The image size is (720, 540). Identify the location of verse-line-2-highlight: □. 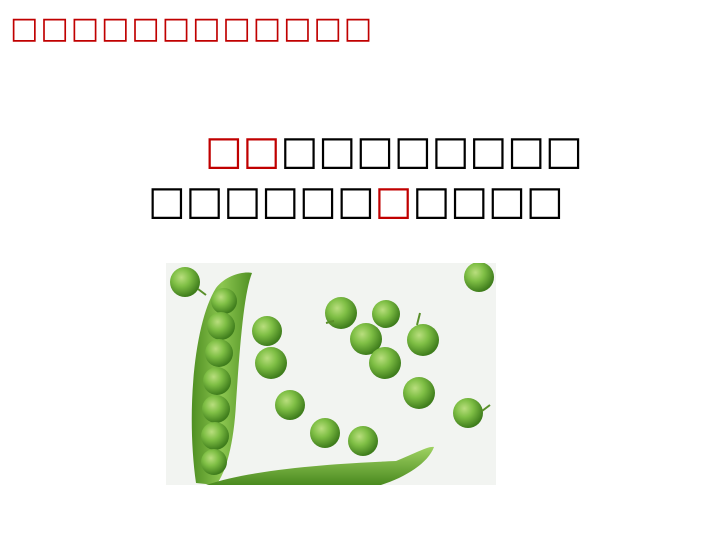
(393, 201).